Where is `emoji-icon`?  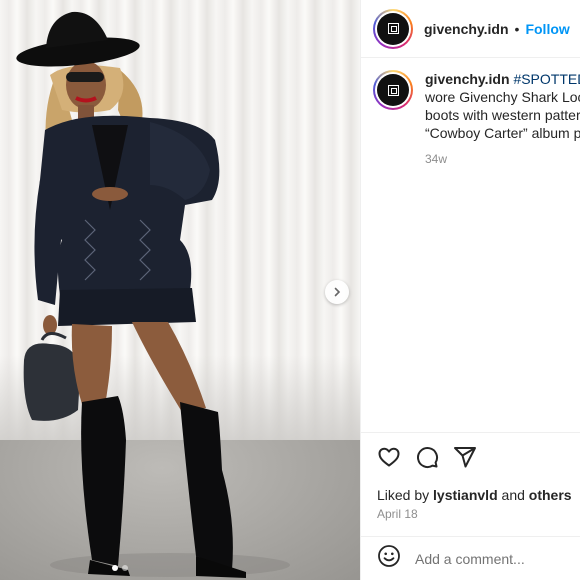
emoji-icon is located at coordinates (389, 556).